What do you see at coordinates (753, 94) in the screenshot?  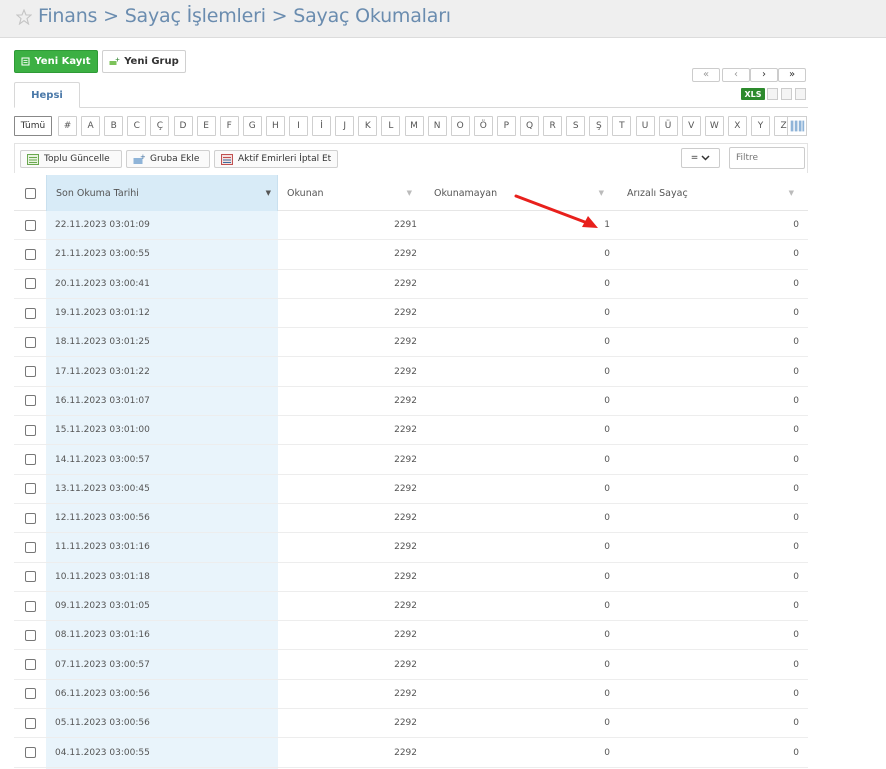 I see `xls-export-button: XLS` at bounding box center [753, 94].